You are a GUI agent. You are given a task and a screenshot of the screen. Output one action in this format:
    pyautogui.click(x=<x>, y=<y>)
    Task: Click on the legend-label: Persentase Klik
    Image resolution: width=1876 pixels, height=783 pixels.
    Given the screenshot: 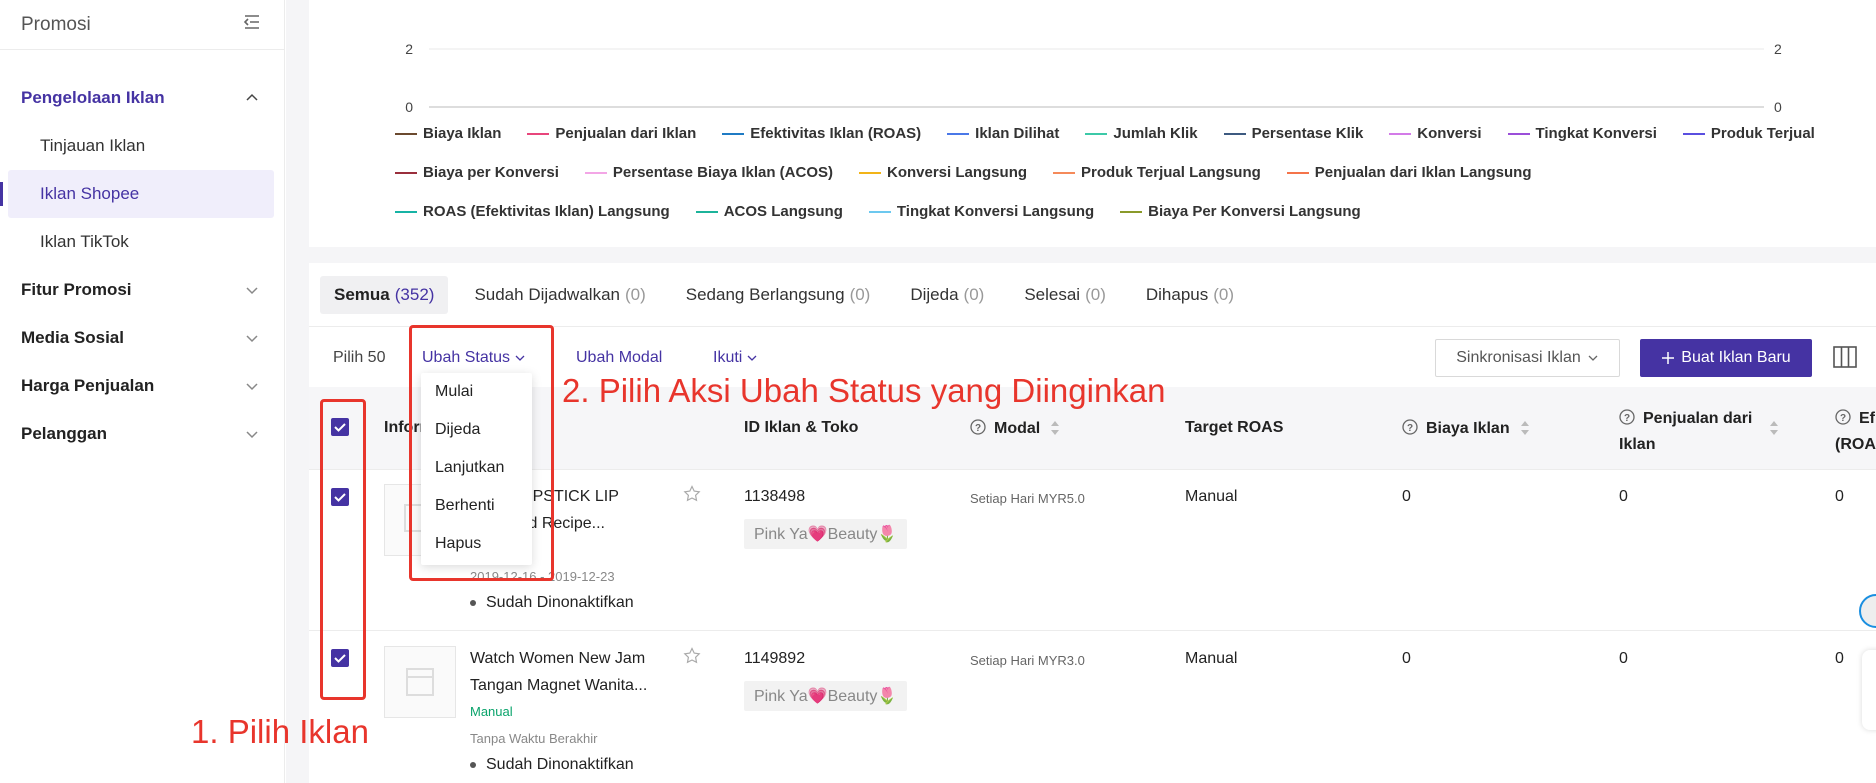 What is the action you would take?
    pyautogui.click(x=1307, y=133)
    